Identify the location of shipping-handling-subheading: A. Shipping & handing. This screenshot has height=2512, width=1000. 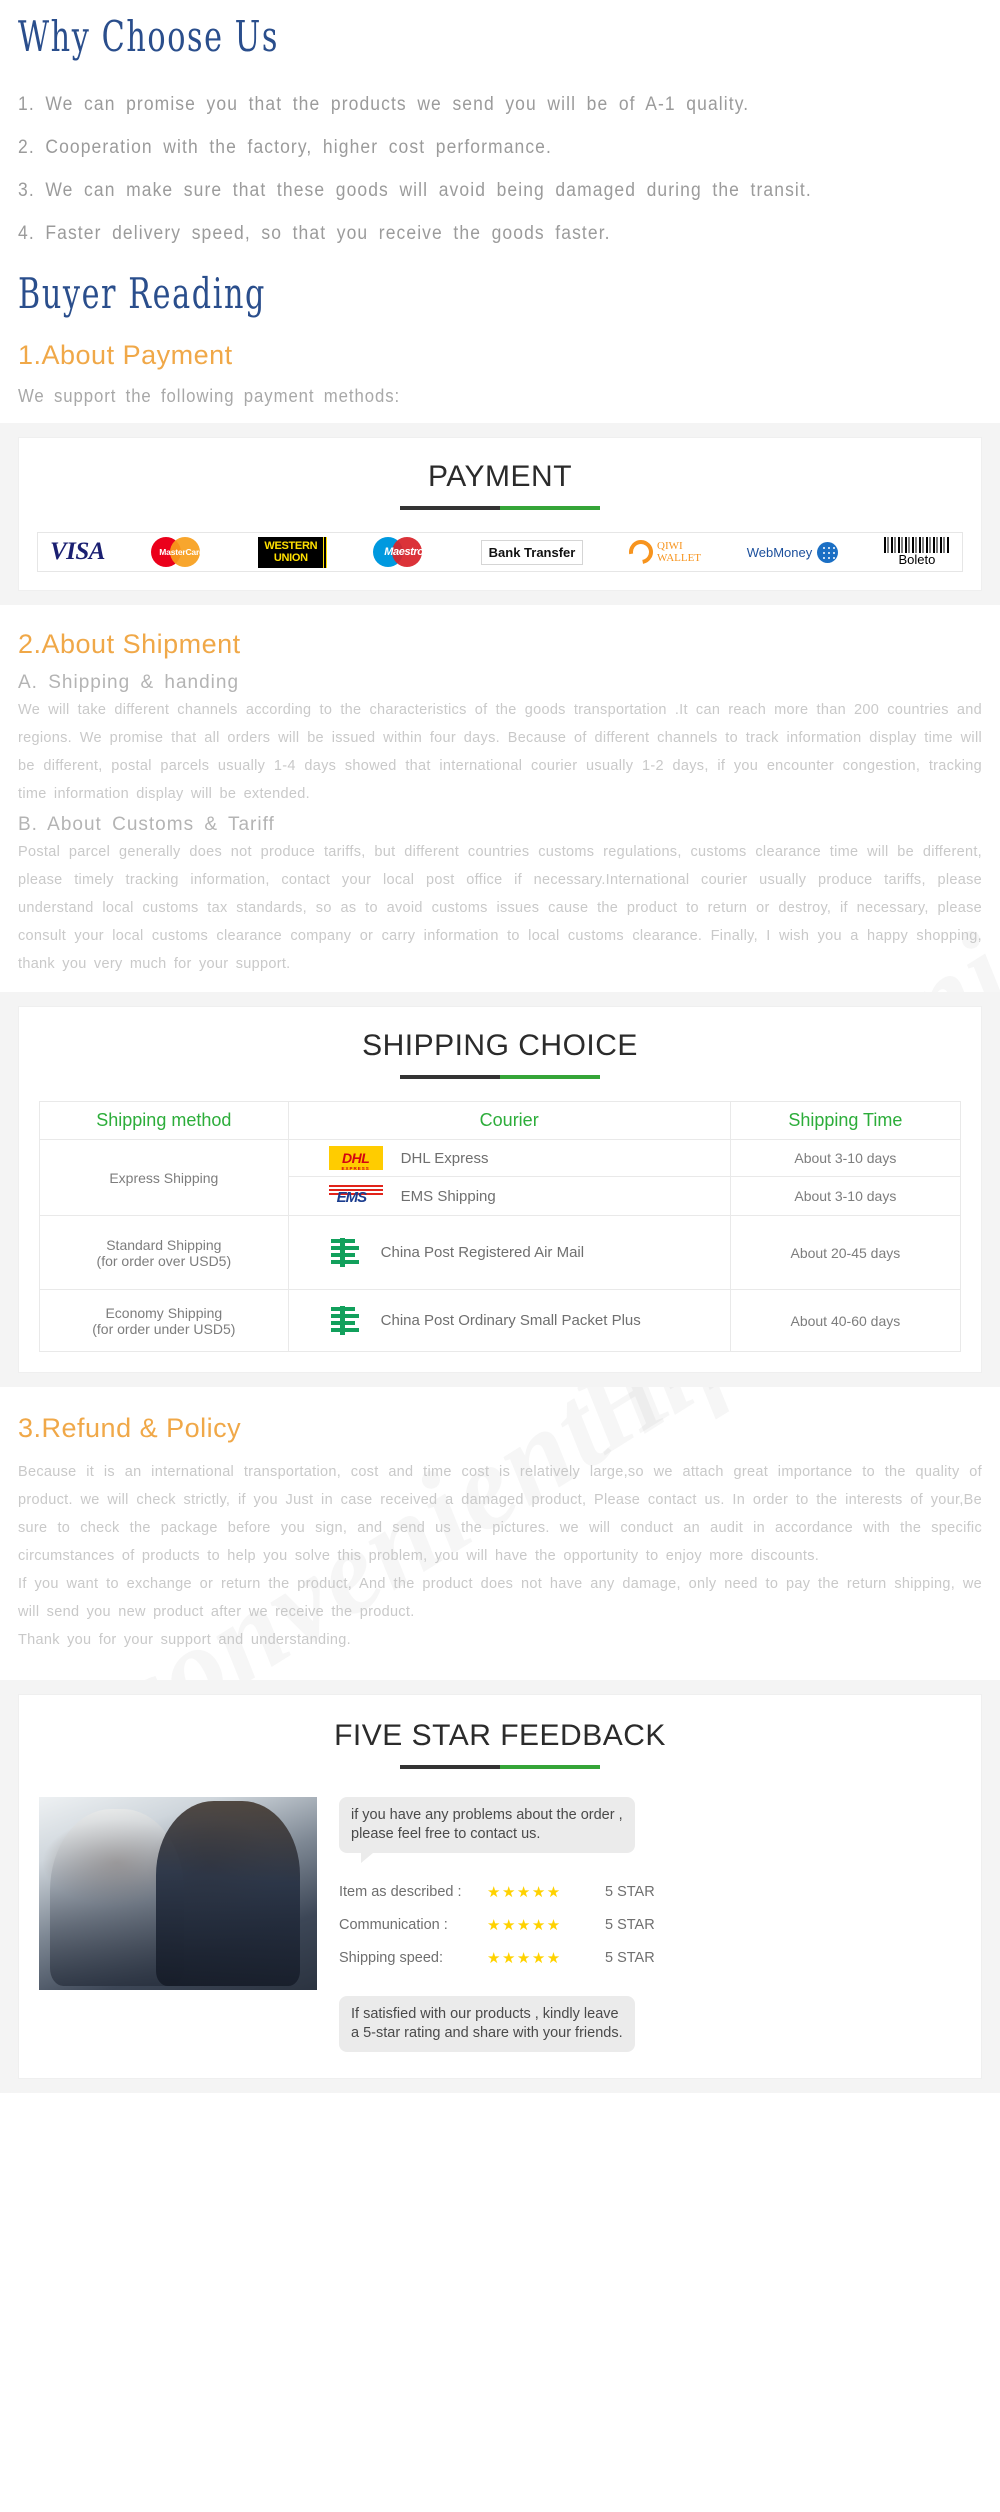
(129, 682).